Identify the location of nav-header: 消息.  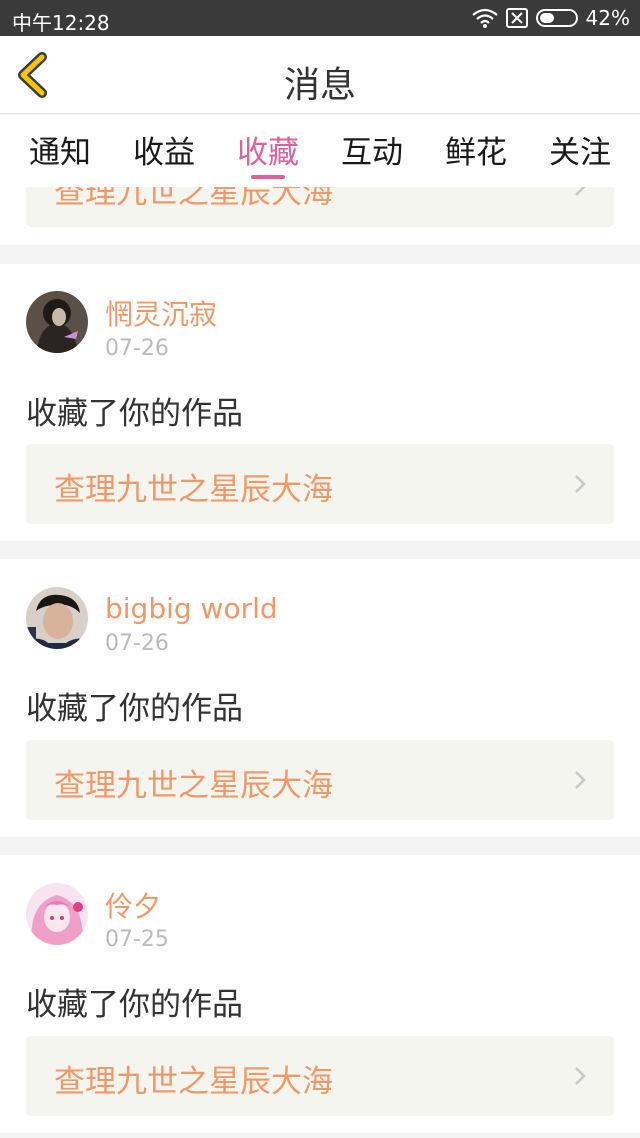
(320, 75).